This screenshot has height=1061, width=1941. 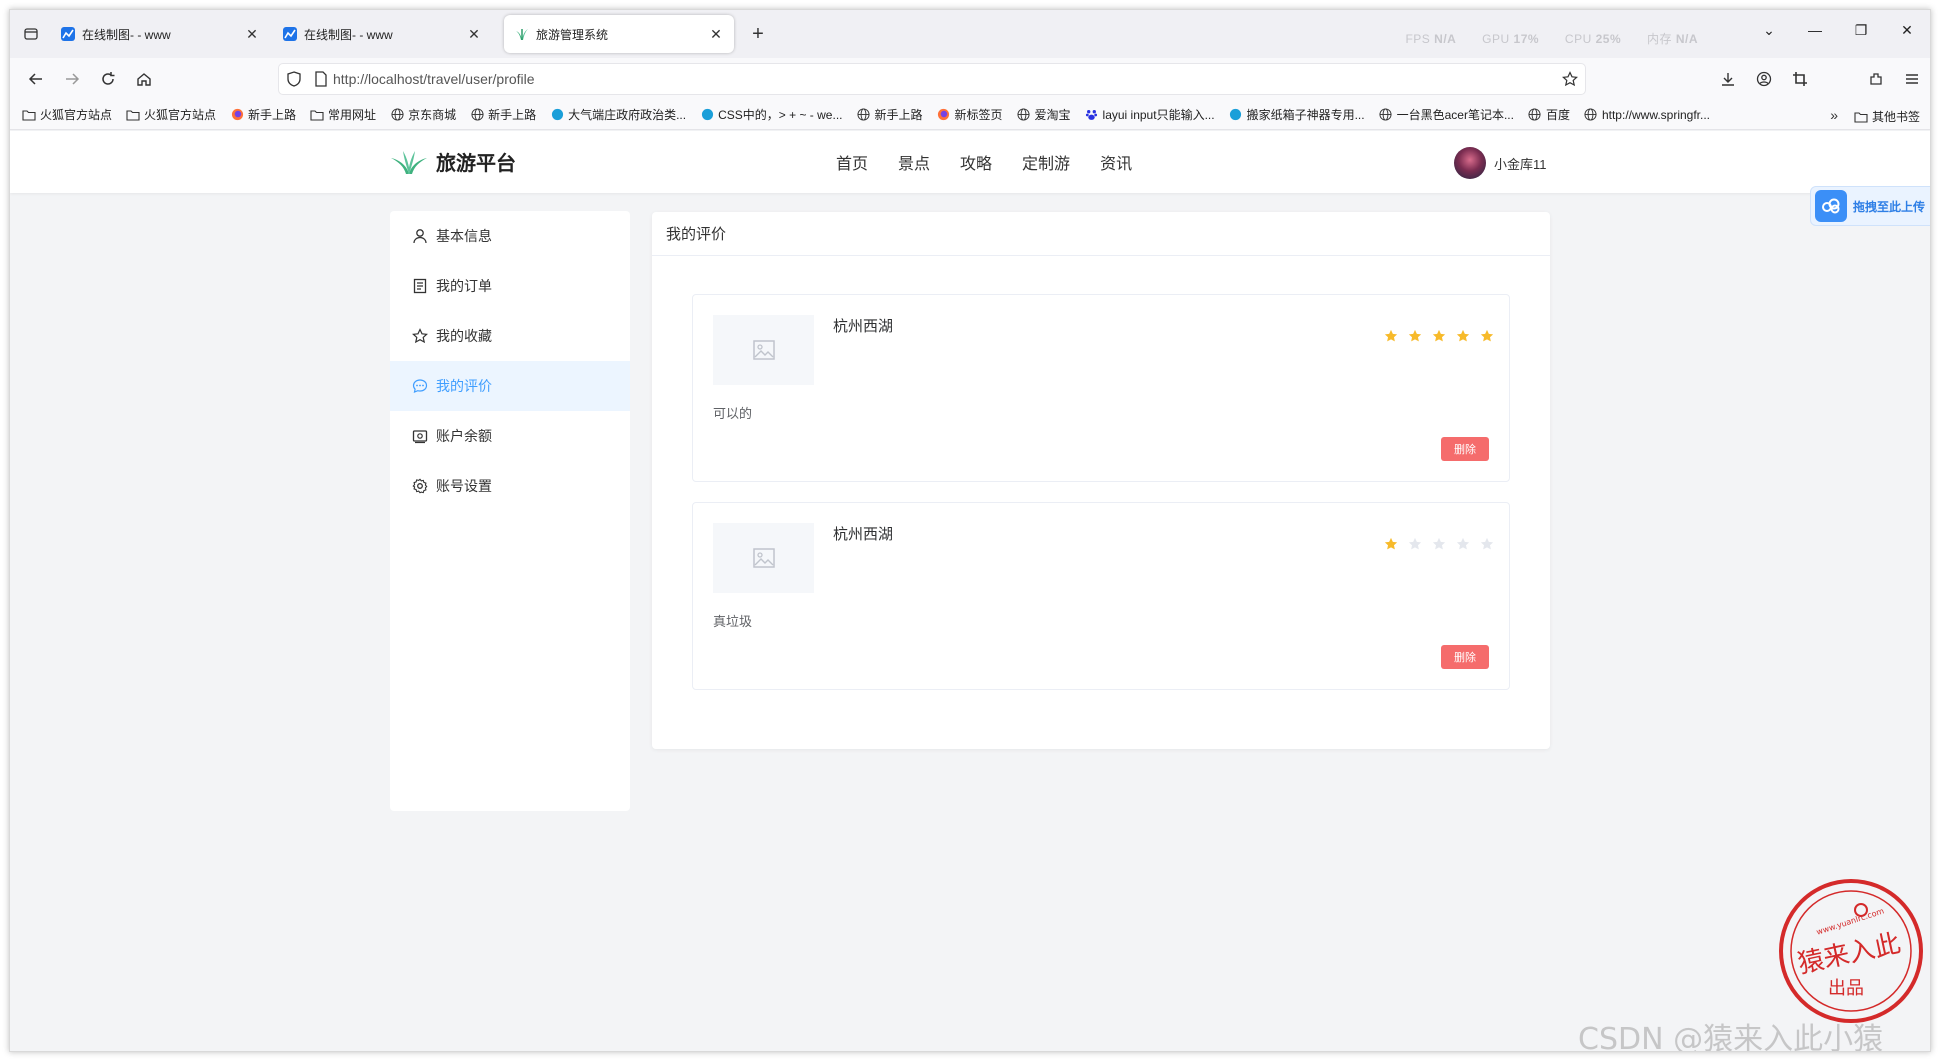 What do you see at coordinates (1815, 30) in the screenshot?
I see `minimize-icon: —` at bounding box center [1815, 30].